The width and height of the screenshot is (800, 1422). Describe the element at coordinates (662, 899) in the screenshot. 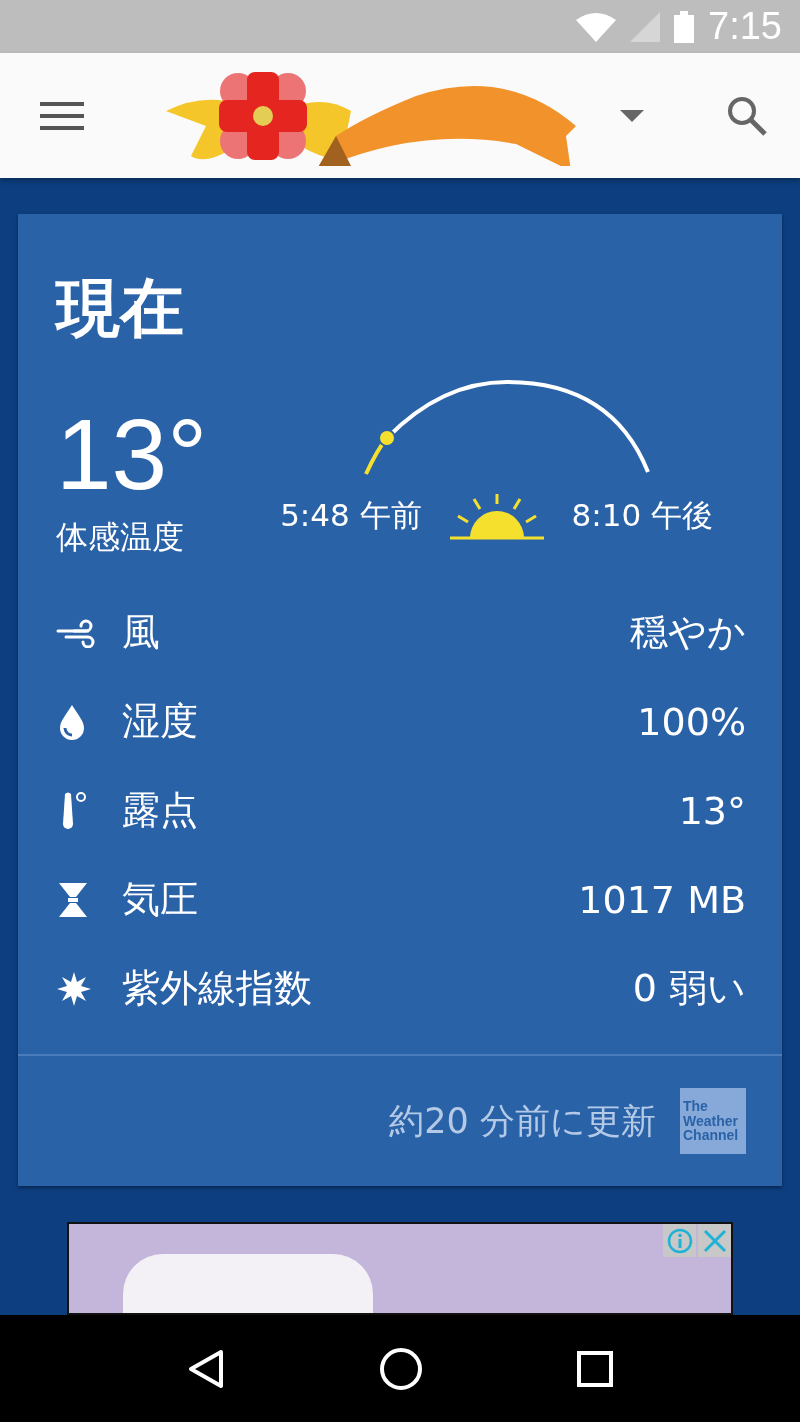

I see `detail-value: 1017 MB` at that location.